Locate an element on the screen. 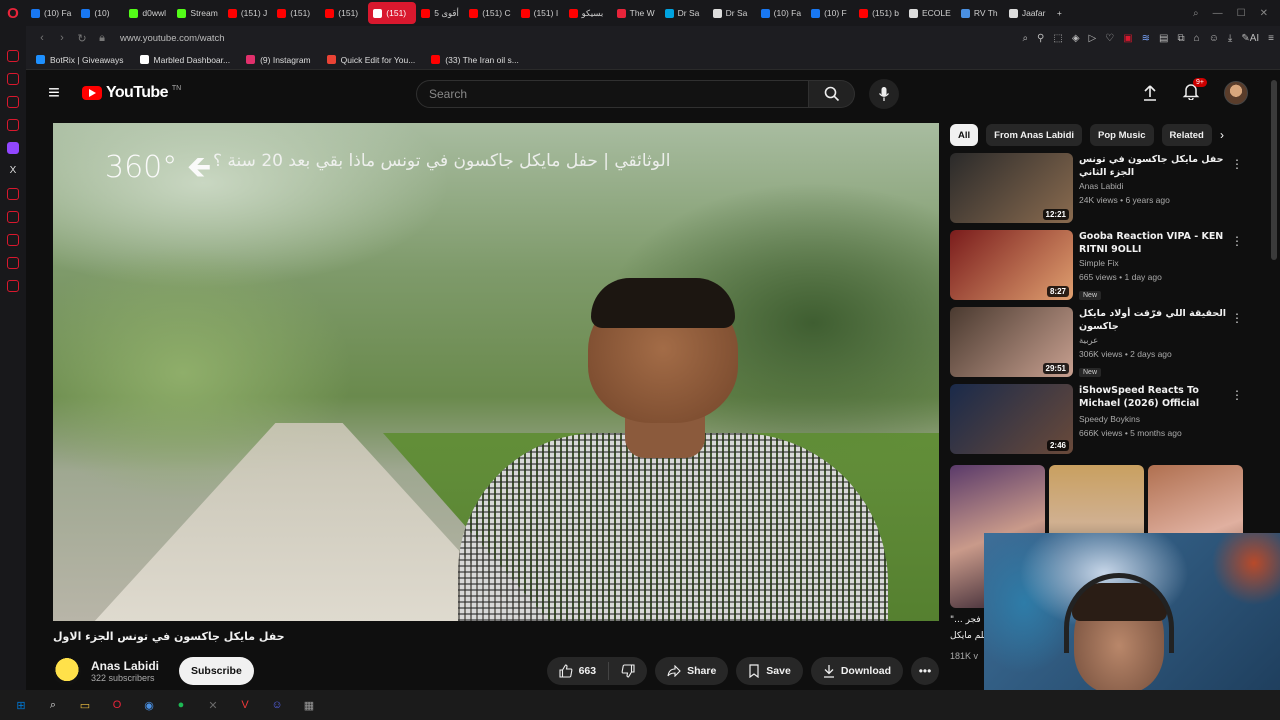  vpn-icon: ⌂ is located at coordinates (1197, 38).